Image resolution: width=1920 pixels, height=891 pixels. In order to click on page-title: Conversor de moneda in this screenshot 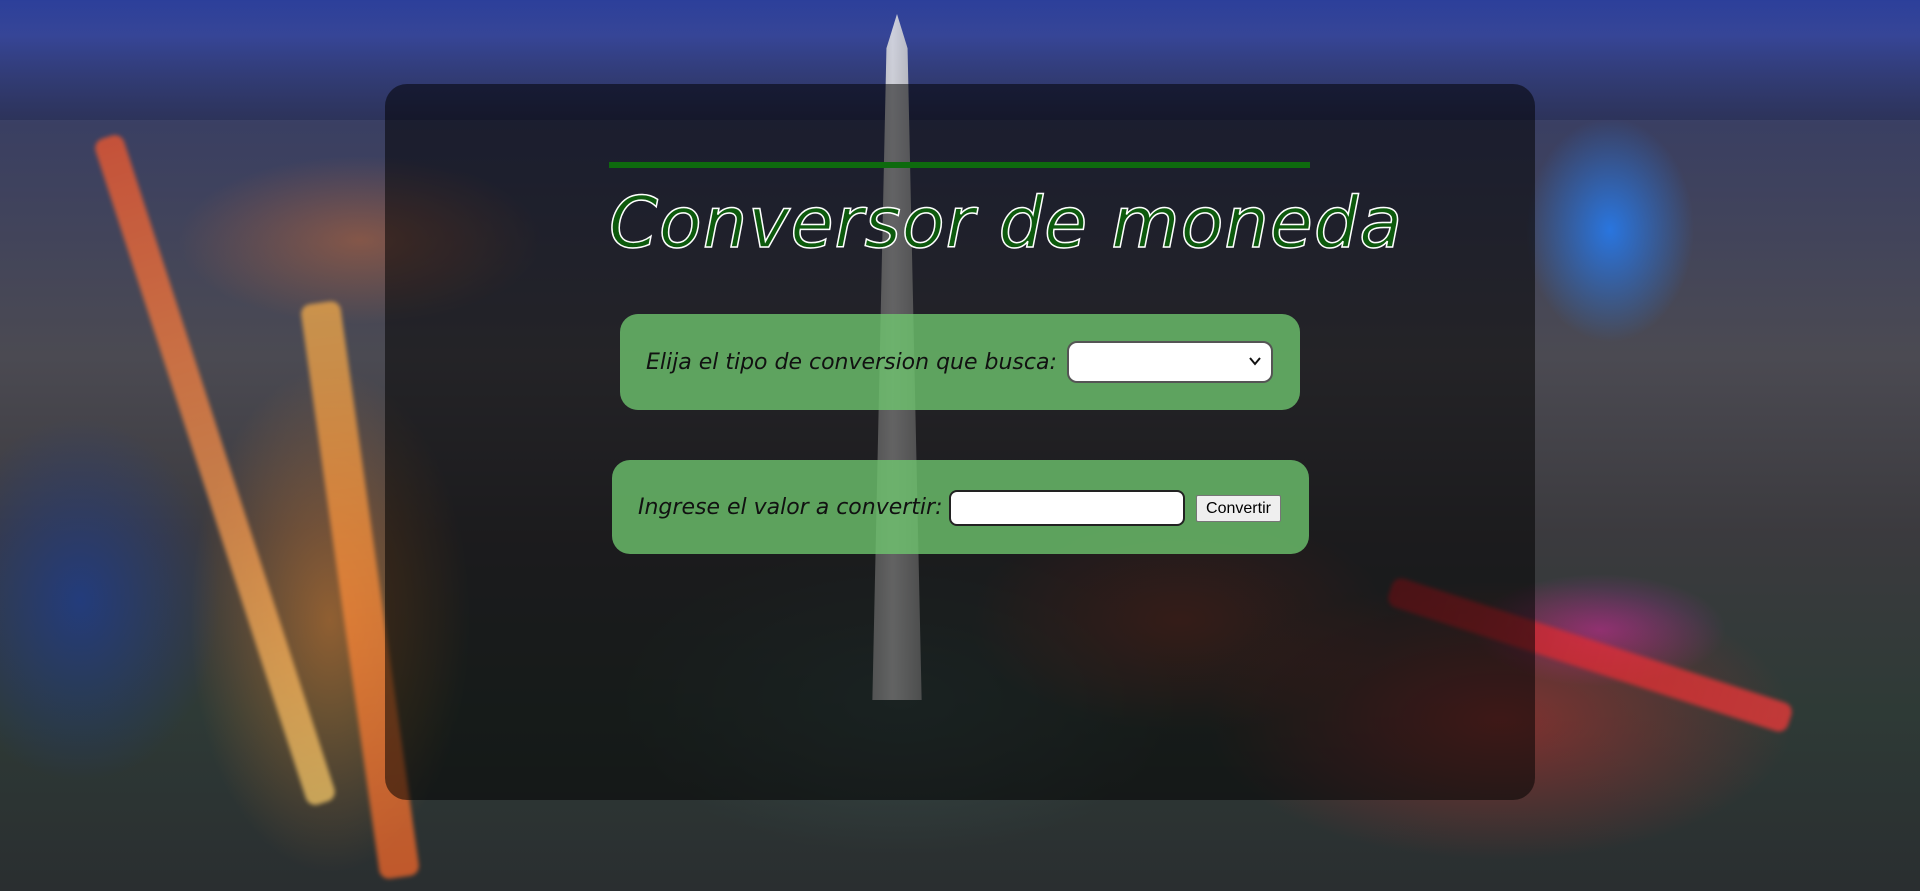, I will do `click(1006, 223)`.